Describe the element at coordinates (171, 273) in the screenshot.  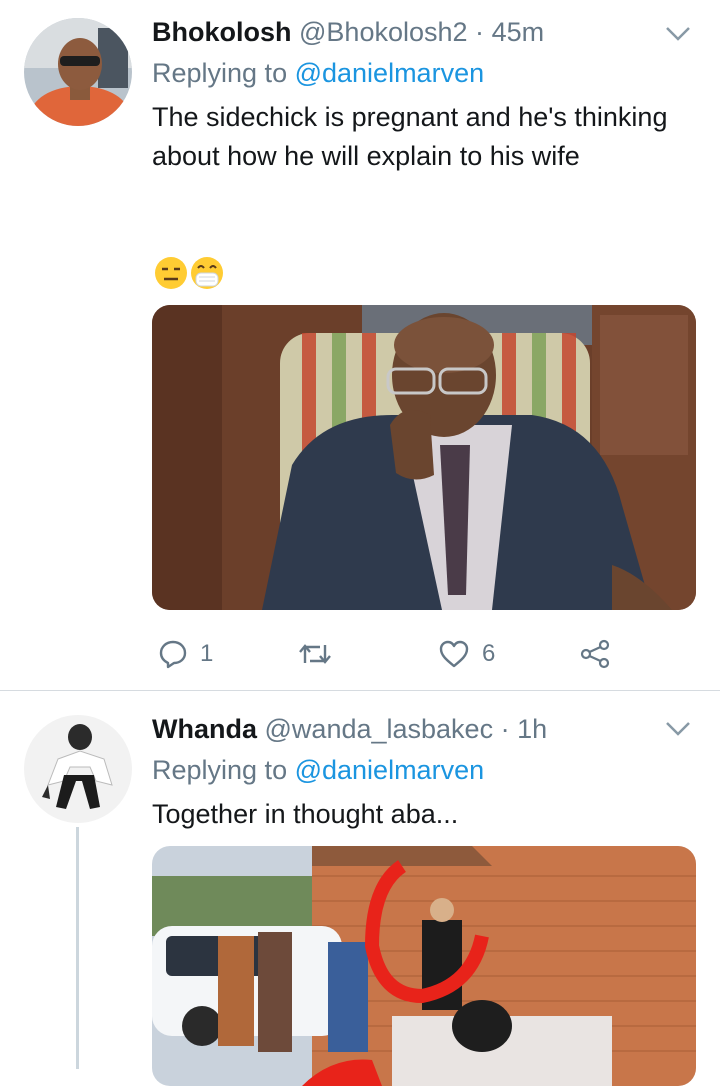
I see `expressionless-face-icon` at that location.